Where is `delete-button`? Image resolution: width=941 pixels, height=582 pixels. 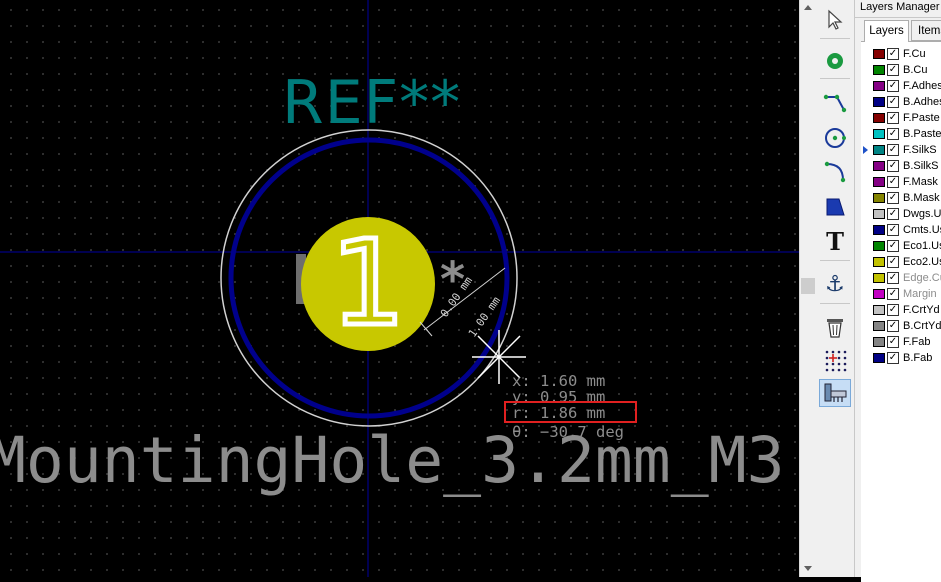 delete-button is located at coordinates (835, 327).